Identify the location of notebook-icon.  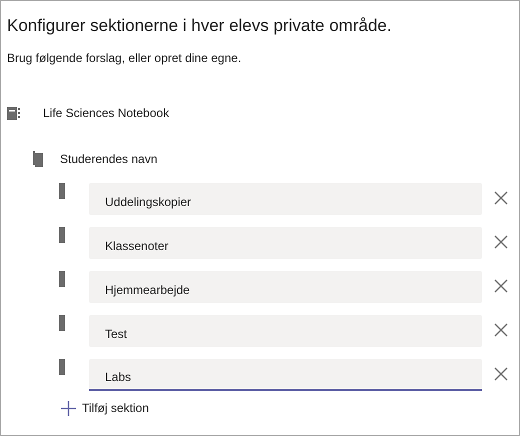
(13, 113).